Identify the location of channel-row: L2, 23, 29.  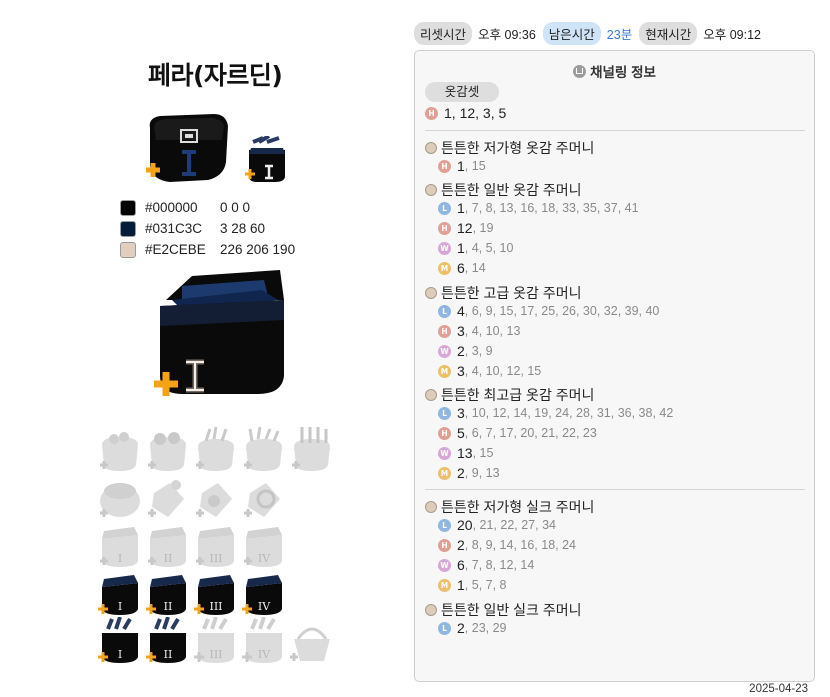
(472, 628).